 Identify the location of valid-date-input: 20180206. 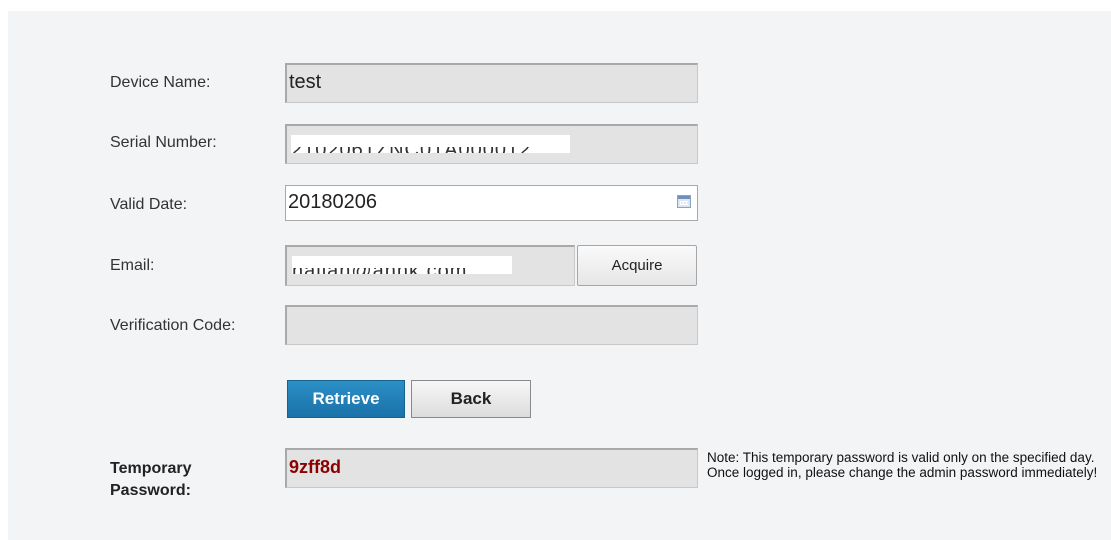
(491, 203).